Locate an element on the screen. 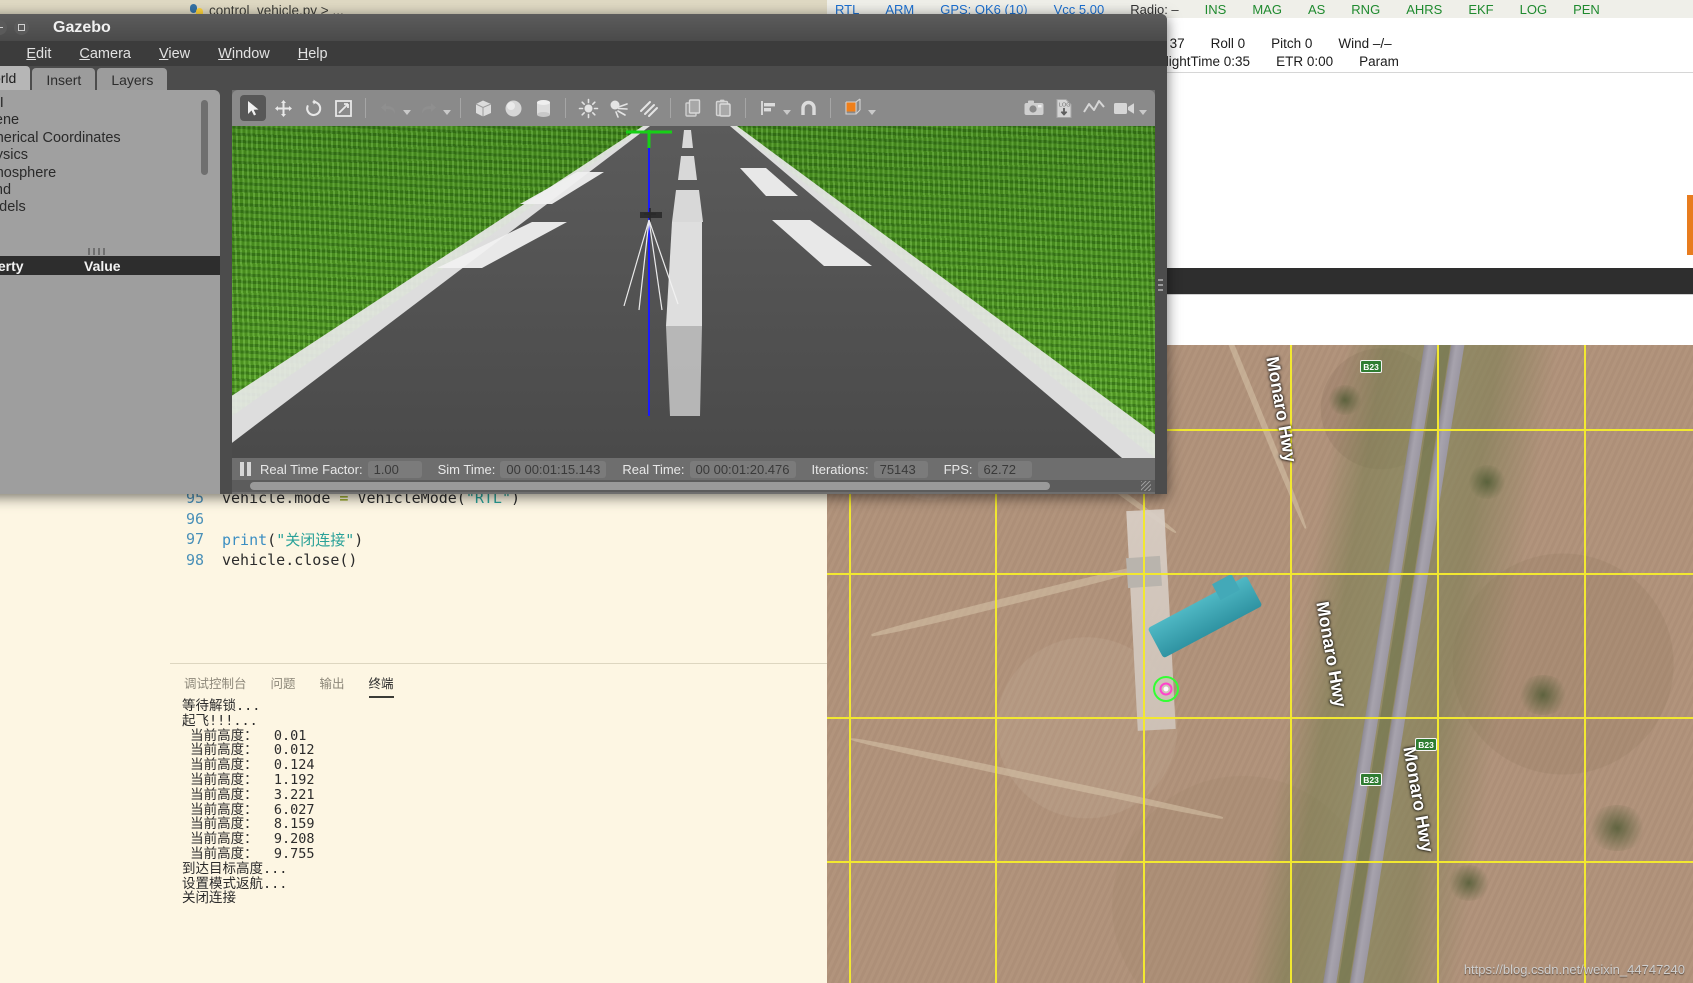  world-tree-item-physics: Physics is located at coordinates (110, 155).